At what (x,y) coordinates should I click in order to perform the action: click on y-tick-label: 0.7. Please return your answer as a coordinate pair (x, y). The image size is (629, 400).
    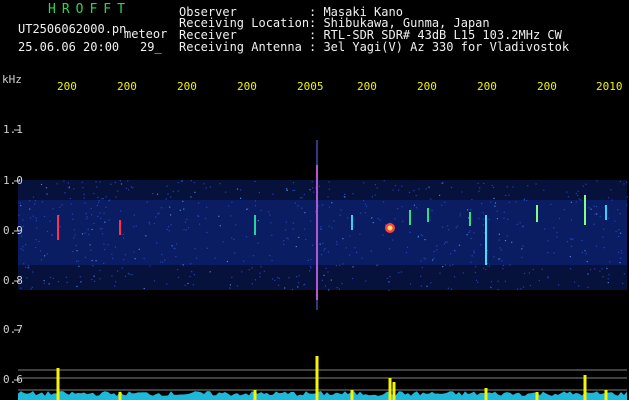
    Looking at the image, I should click on (13, 329).